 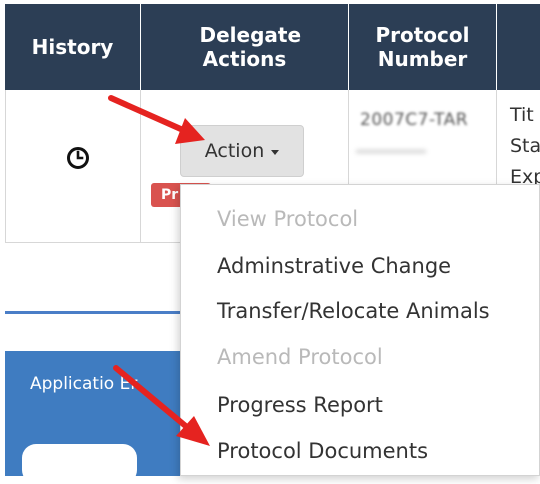 What do you see at coordinates (300, 357) in the screenshot?
I see `menu-item-amend-protocol: Amend Protocol` at bounding box center [300, 357].